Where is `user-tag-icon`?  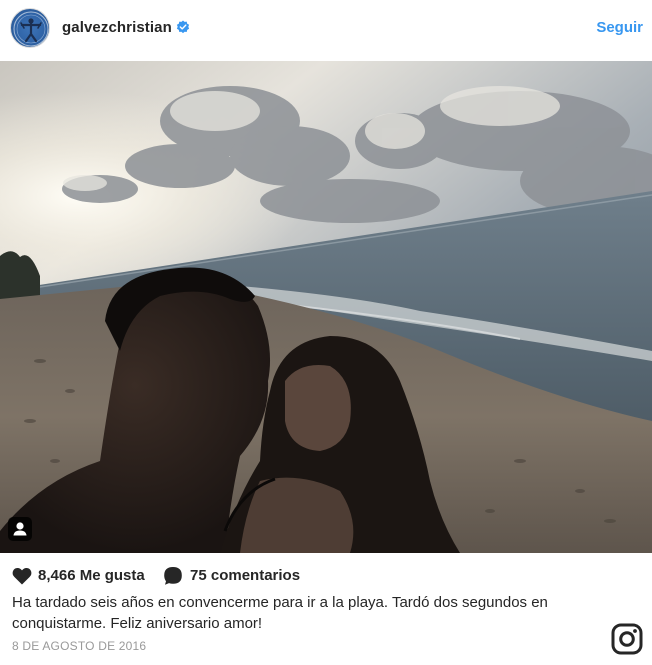 user-tag-icon is located at coordinates (20, 529).